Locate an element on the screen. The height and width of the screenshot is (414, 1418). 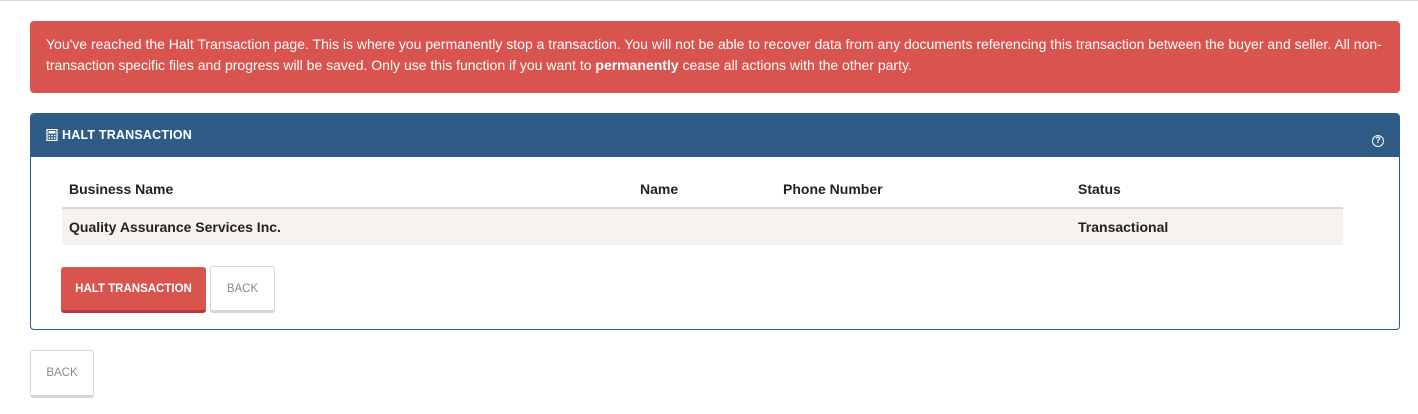
header-status: Status is located at coordinates (1099, 189).